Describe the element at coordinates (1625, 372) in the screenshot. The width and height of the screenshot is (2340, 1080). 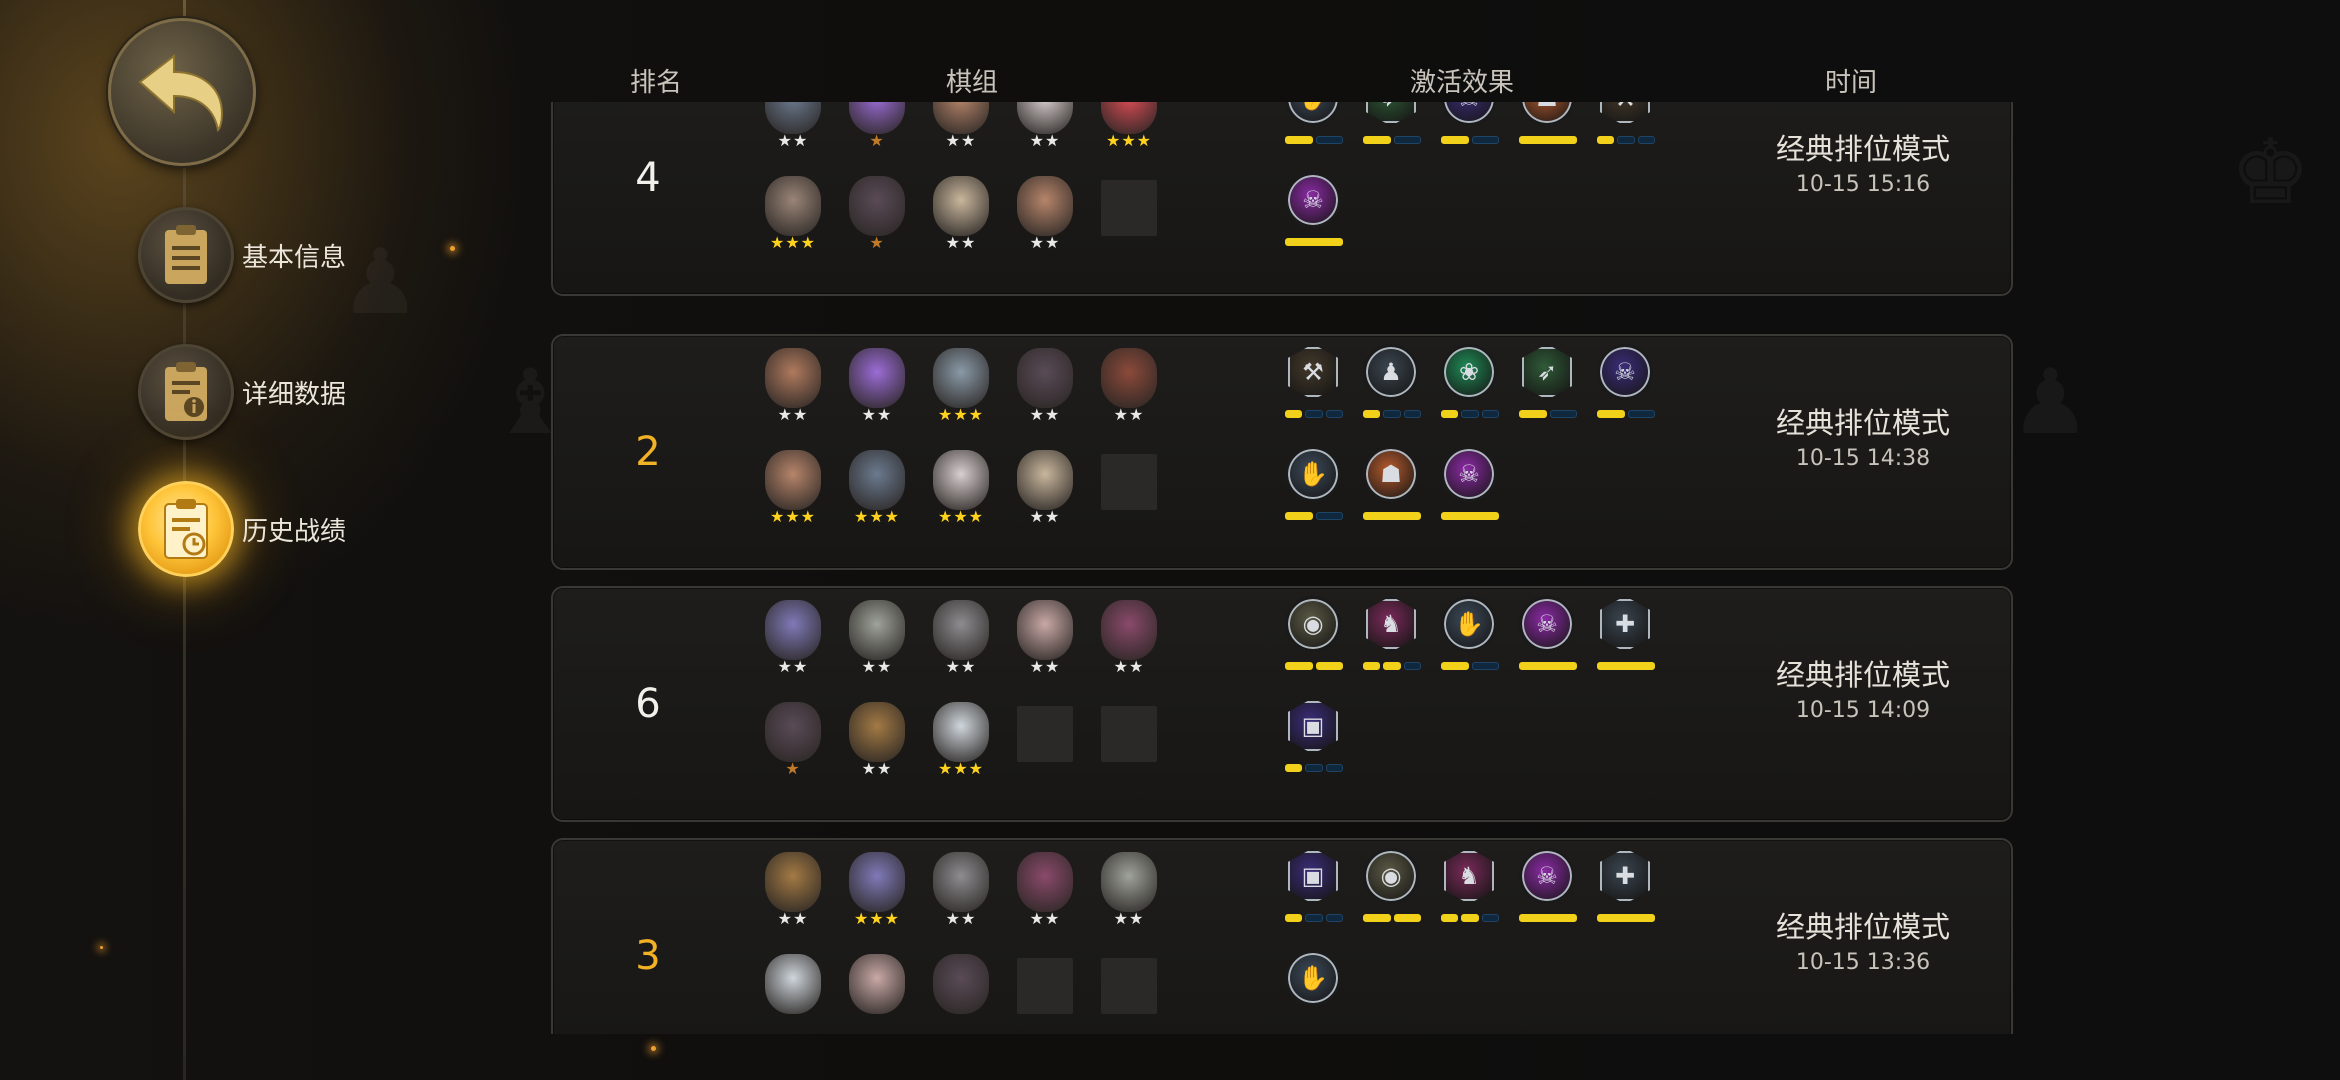
I see `synergy-glyph: ☠` at that location.